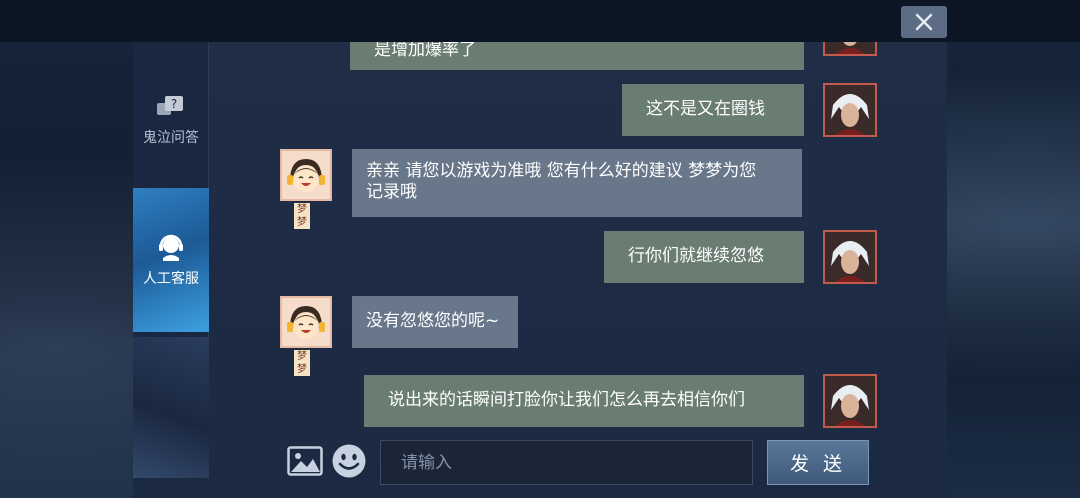  What do you see at coordinates (577, 56) in the screenshot?
I see `chat-bubble-user: 是增加爆率了` at bounding box center [577, 56].